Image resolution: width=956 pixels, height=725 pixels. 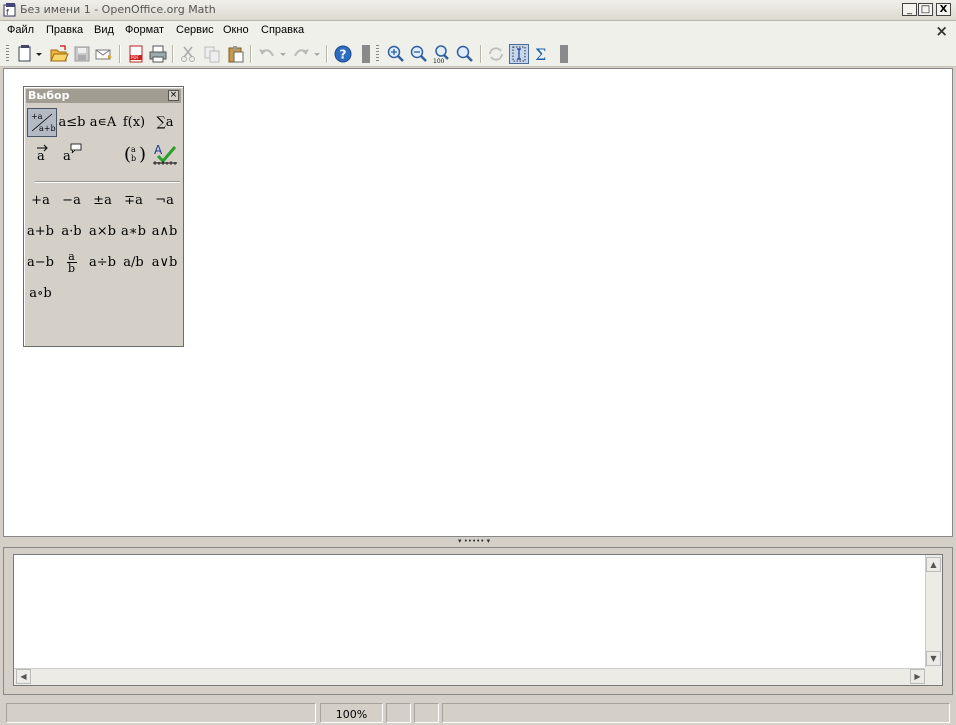 I want to click on minimize-button: _, so click(x=909, y=9).